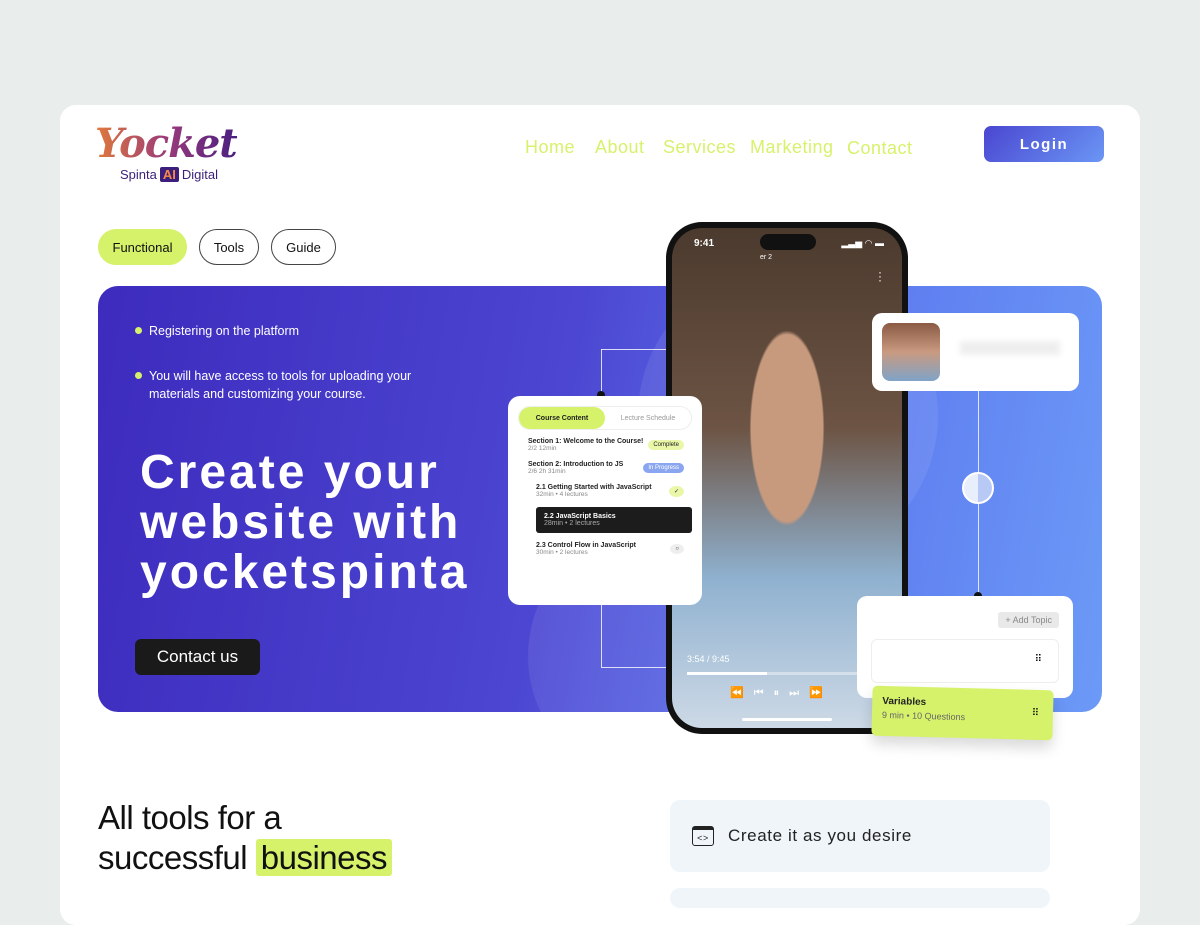 The width and height of the screenshot is (1200, 925). What do you see at coordinates (965, 661) in the screenshot?
I see `topic-item: ⠿` at bounding box center [965, 661].